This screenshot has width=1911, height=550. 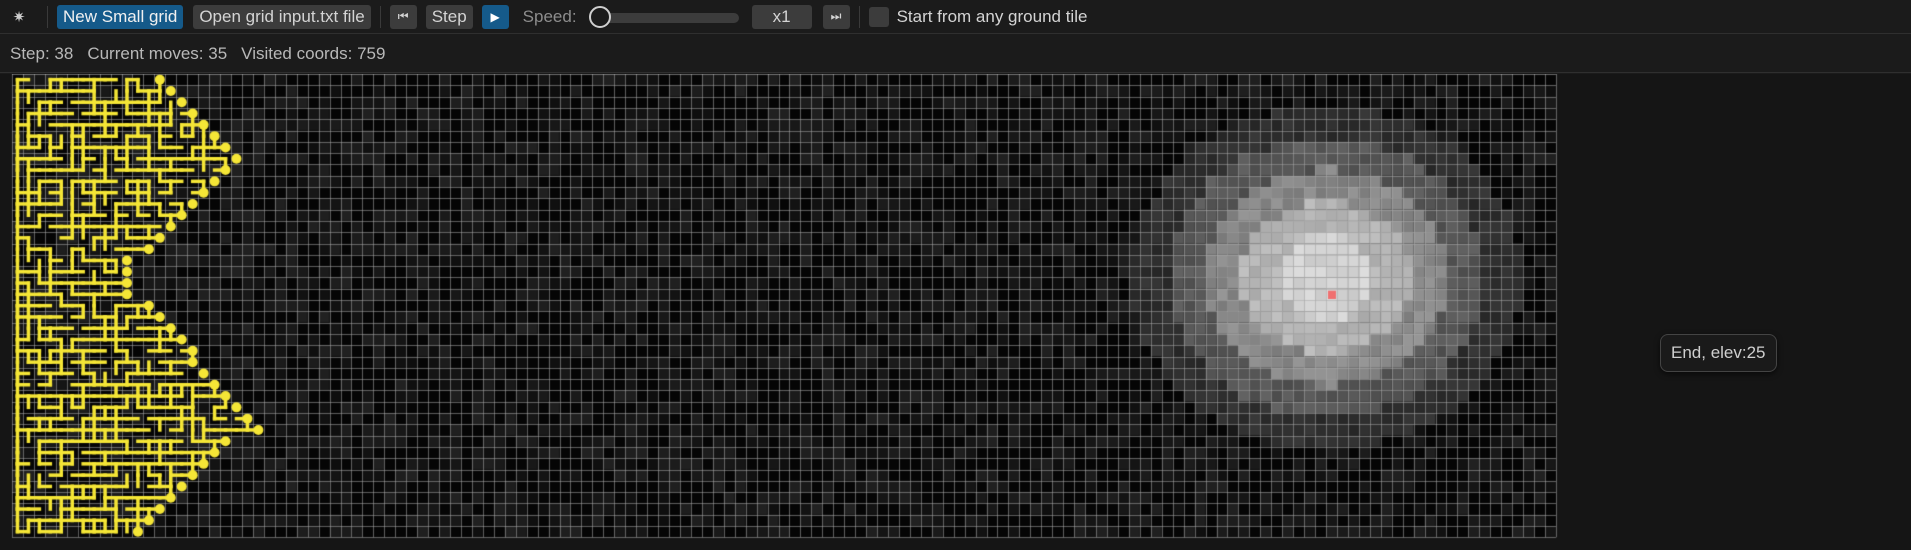 What do you see at coordinates (549, 16) in the screenshot?
I see `speed-label: Speed:` at bounding box center [549, 16].